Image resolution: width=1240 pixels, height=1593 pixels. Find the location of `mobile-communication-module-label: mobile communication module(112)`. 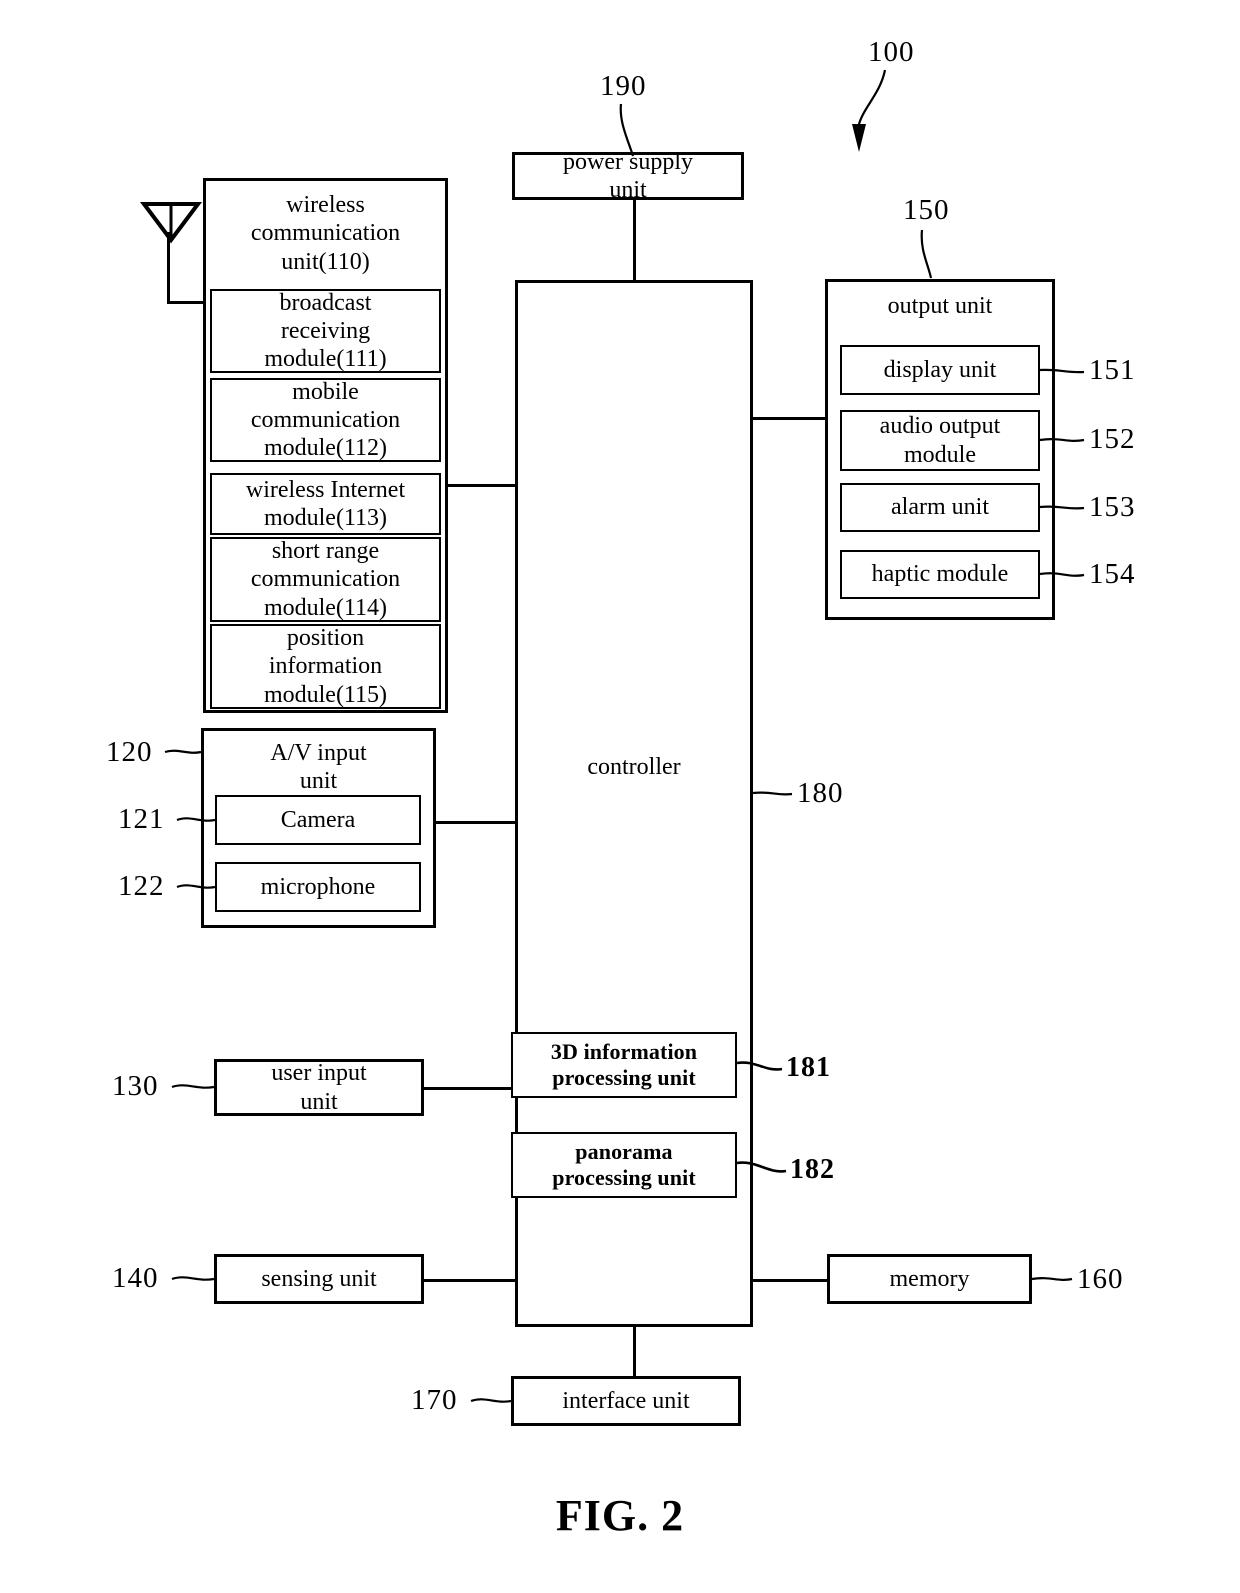

mobile-communication-module-label: mobile communication module(112) is located at coordinates (325, 420).